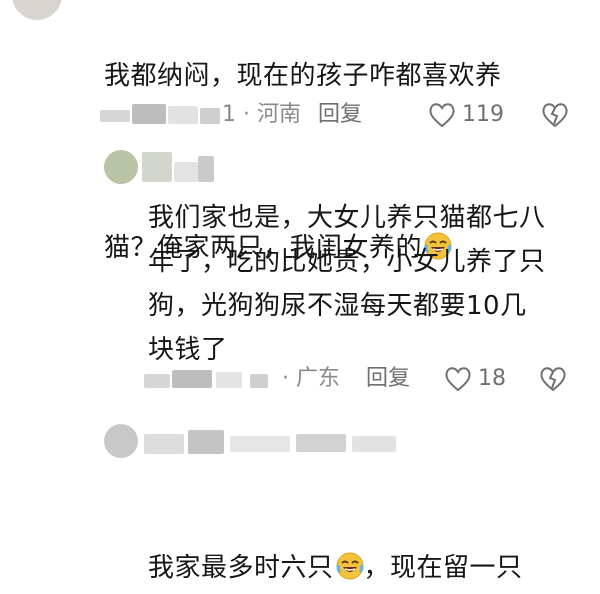 The height and width of the screenshot is (594, 600). Describe the element at coordinates (229, 114) in the screenshot. I see `meta-count: 1` at that location.